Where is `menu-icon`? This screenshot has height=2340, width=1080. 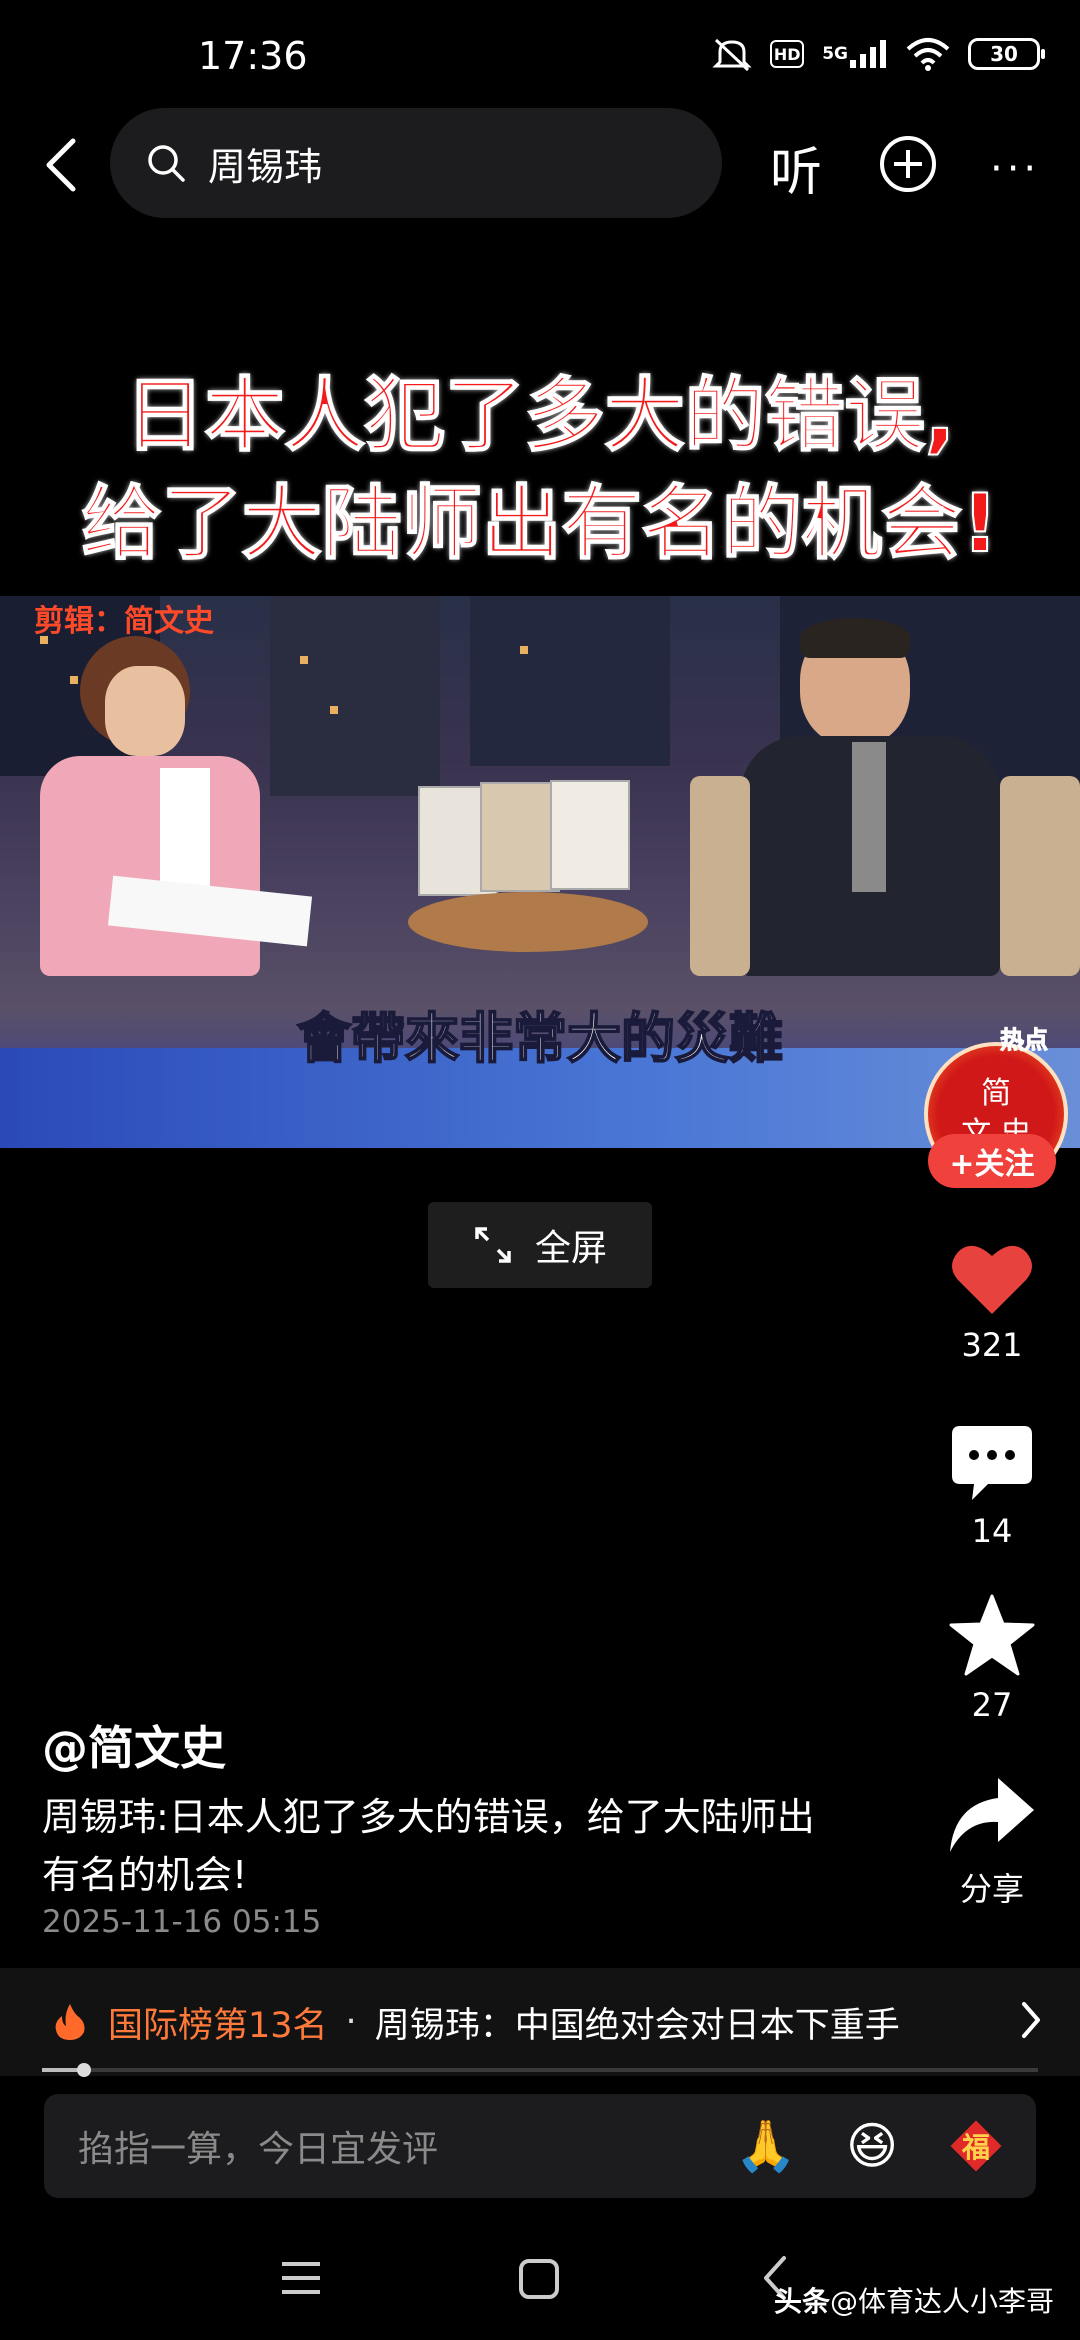 menu-icon is located at coordinates (301, 2278).